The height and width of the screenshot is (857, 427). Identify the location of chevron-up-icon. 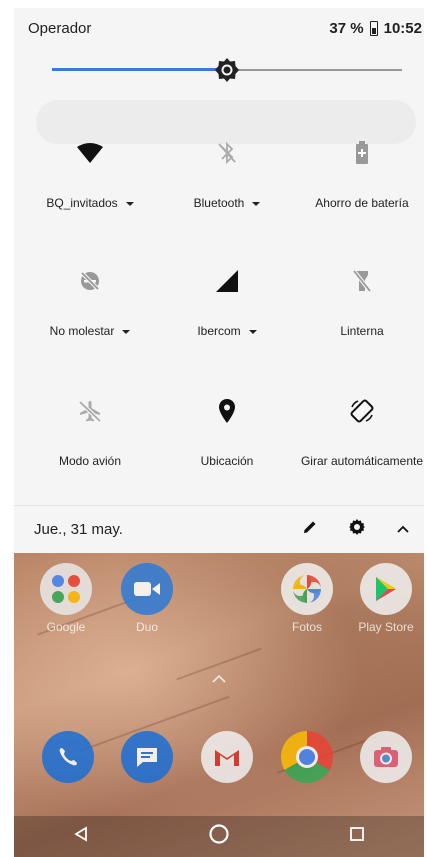
(403, 530).